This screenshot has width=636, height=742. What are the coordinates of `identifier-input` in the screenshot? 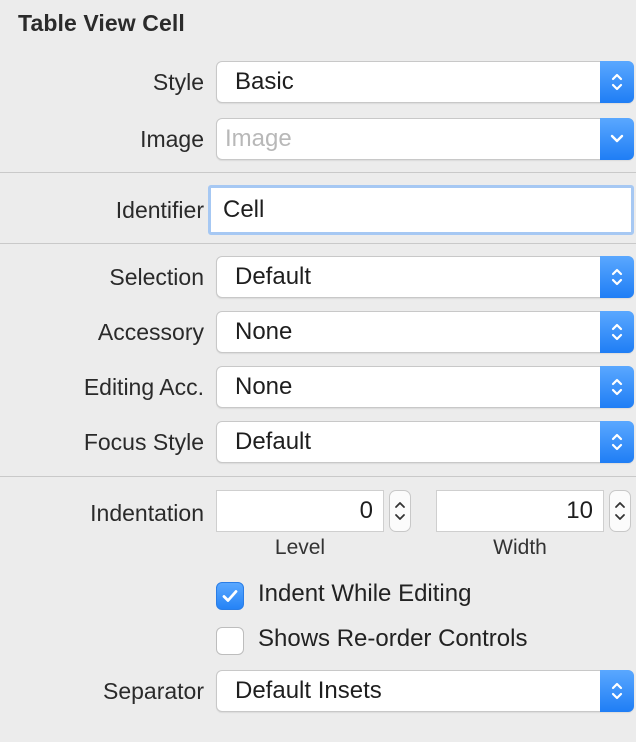 It's located at (418, 210).